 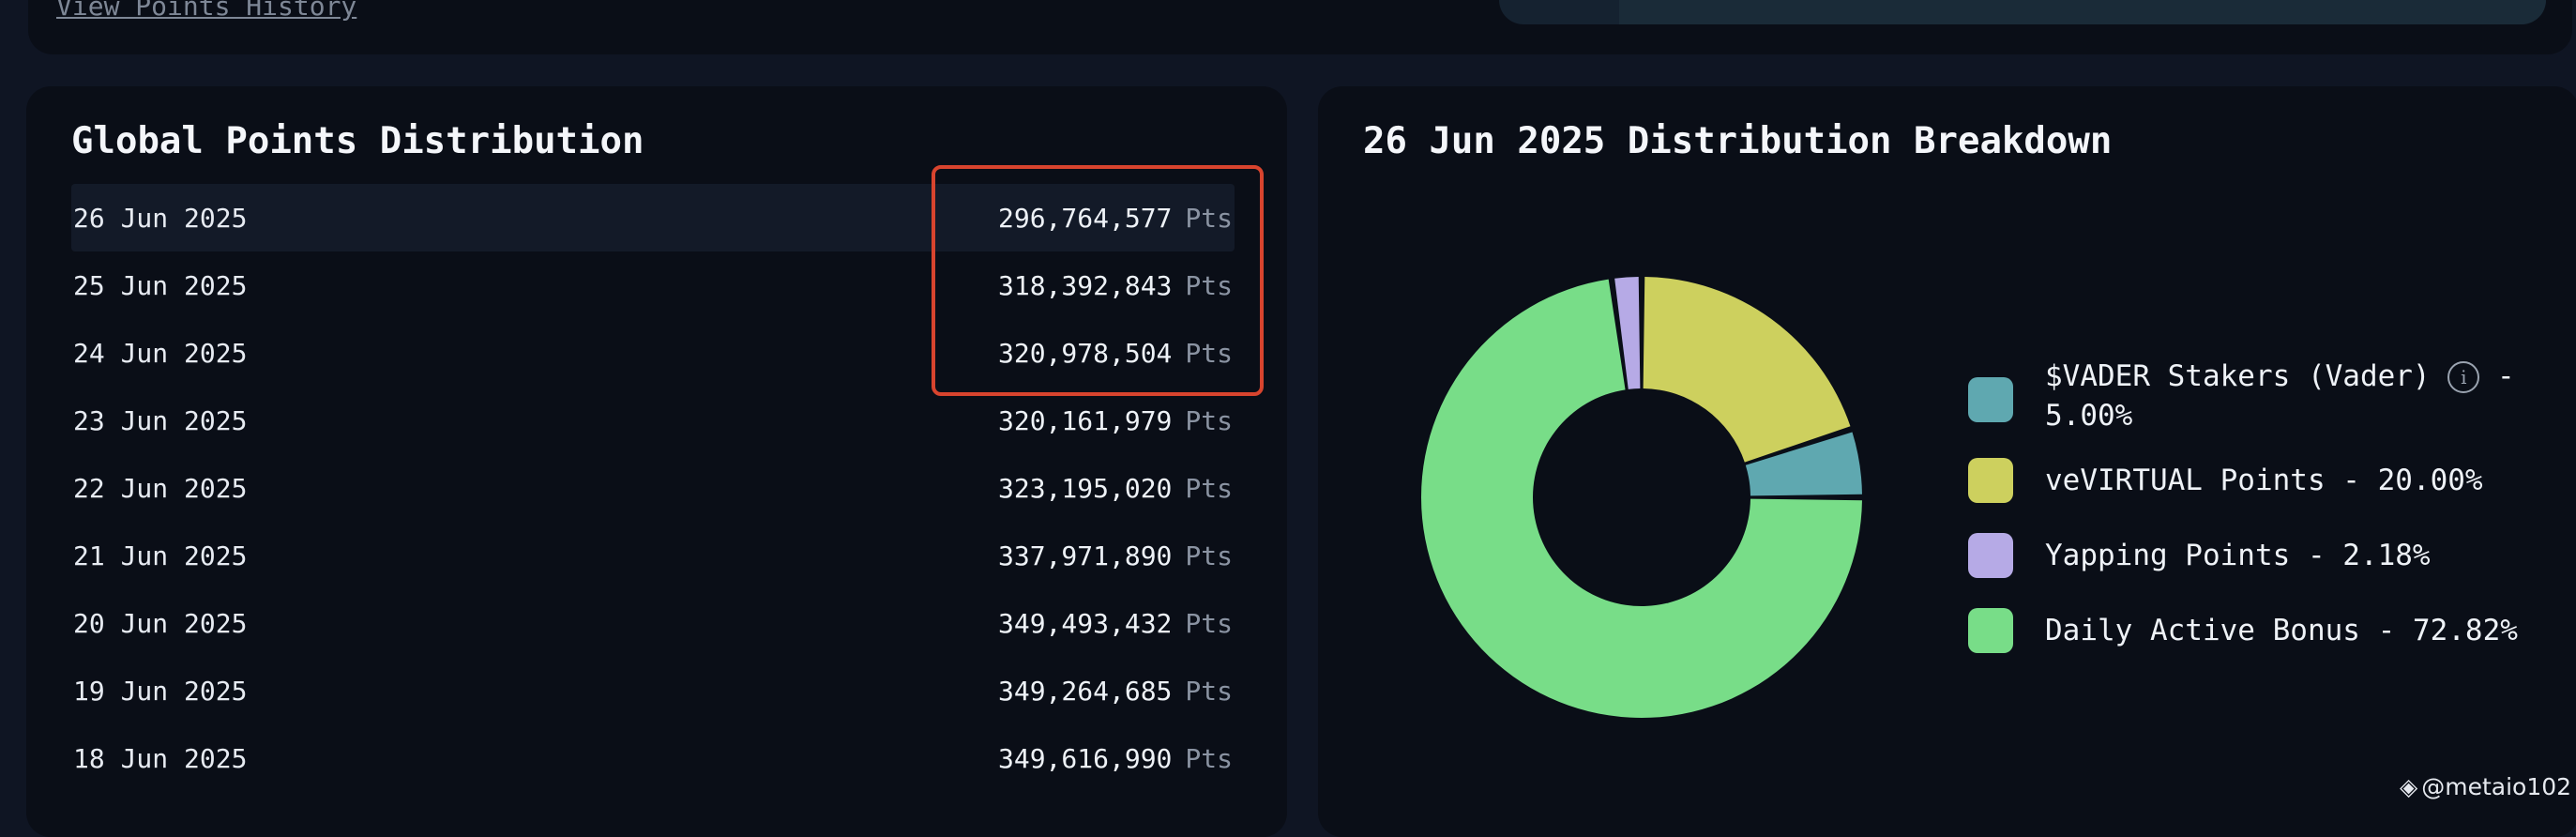 I want to click on watermark: ◈ @metaio102, so click(x=2485, y=786).